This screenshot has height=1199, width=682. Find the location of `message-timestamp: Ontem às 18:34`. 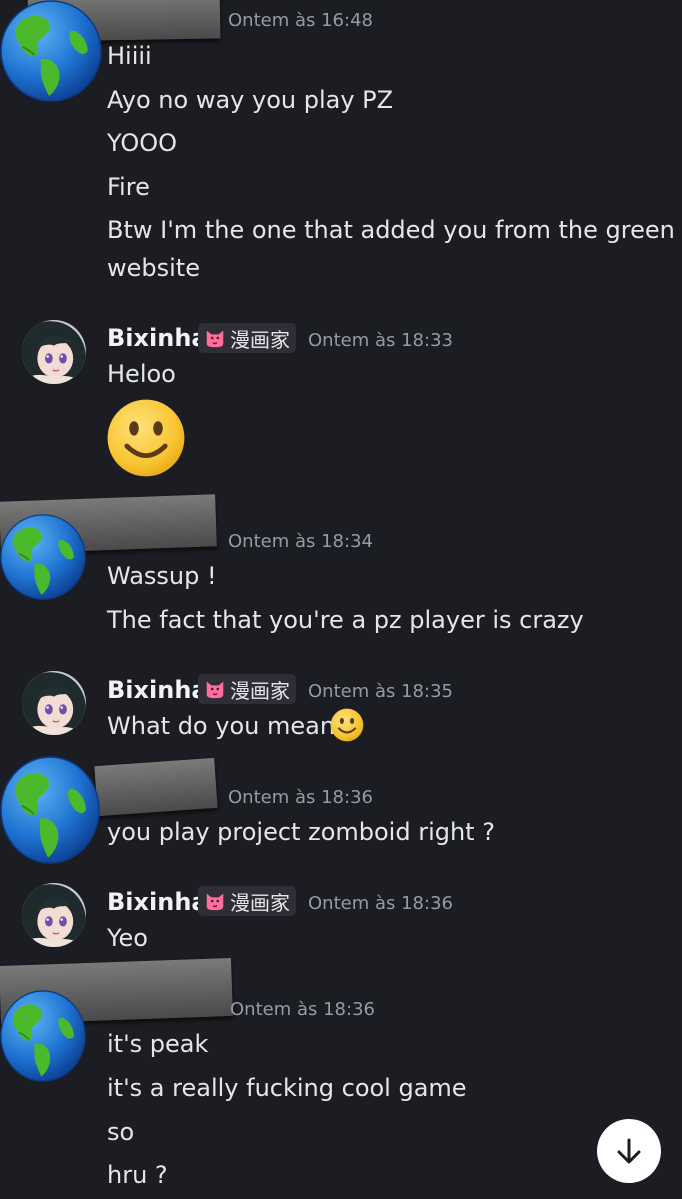

message-timestamp: Ontem às 18:34 is located at coordinates (300, 541).